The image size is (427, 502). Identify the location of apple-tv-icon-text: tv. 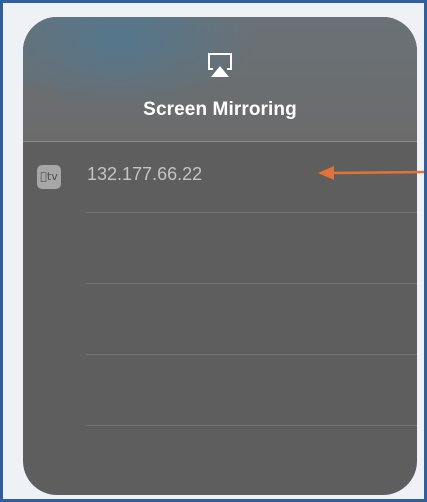
(50, 176).